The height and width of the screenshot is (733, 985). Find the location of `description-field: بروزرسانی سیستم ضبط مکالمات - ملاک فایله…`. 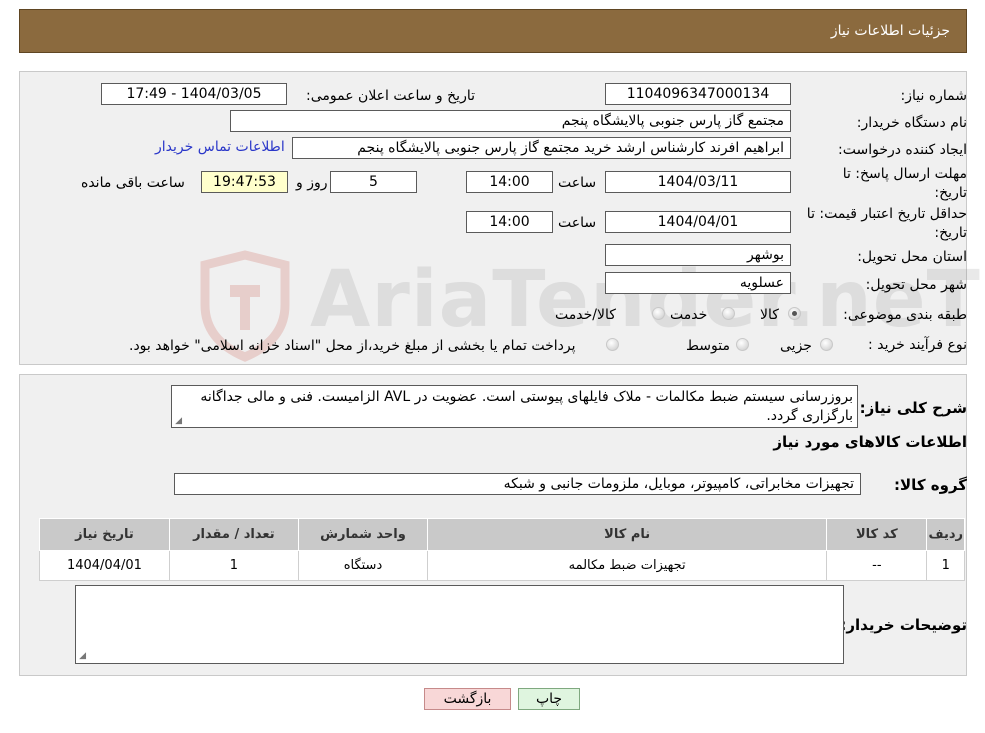

description-field: بروزرسانی سیستم ضبط مکالمات - ملاک فایله… is located at coordinates (514, 406).